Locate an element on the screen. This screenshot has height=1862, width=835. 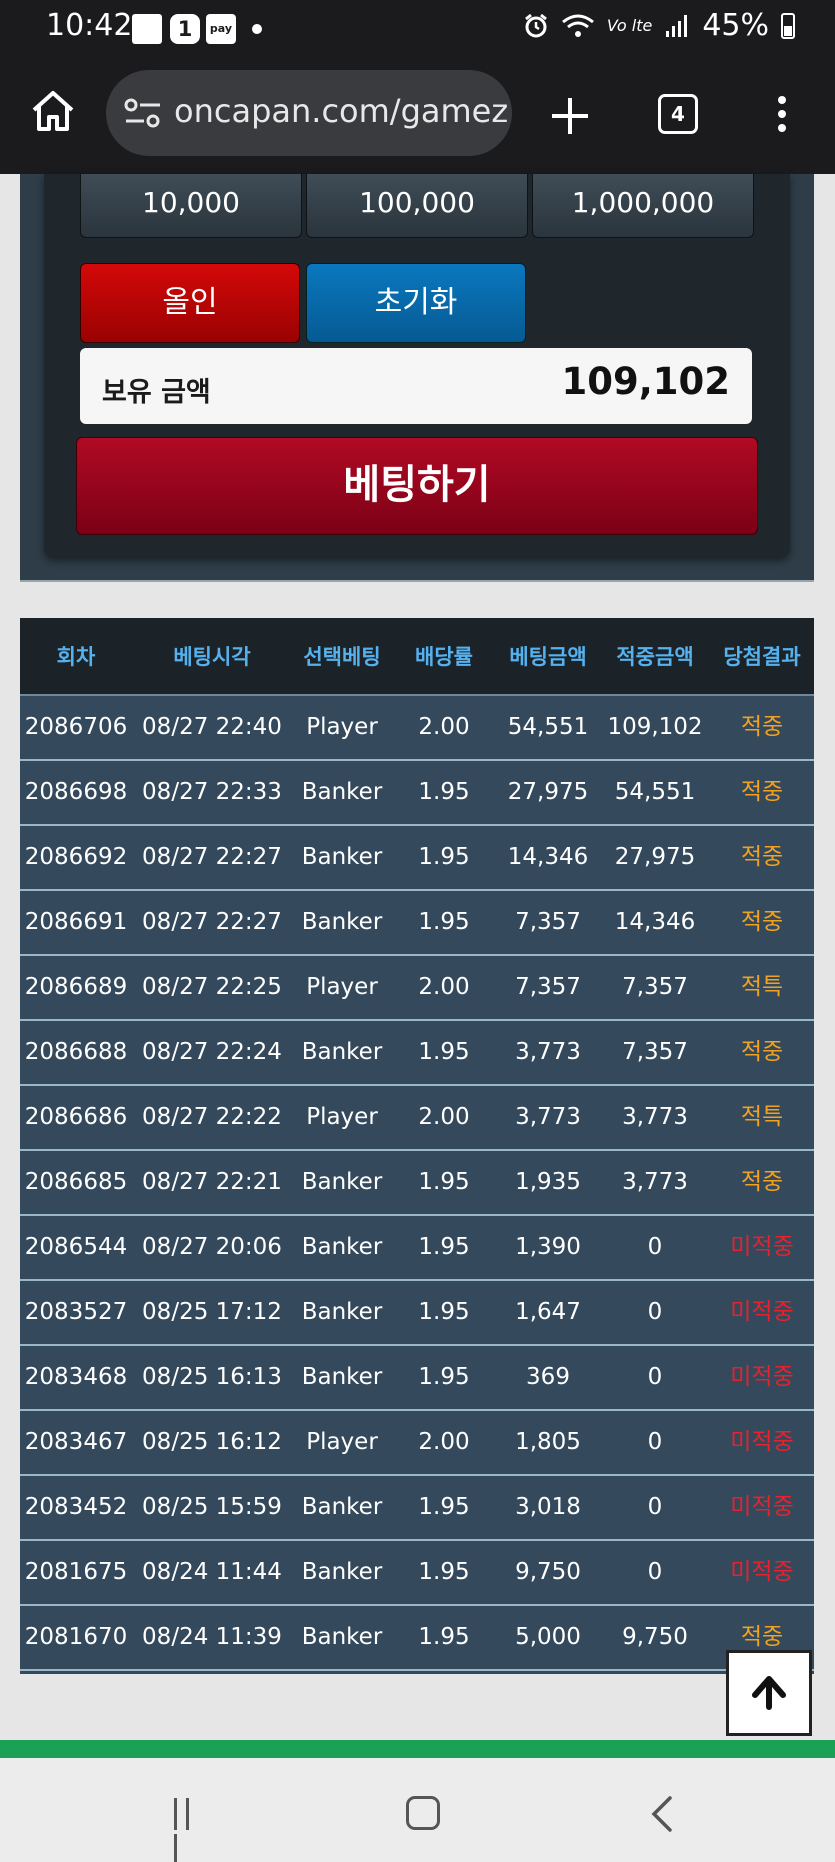
status-right-group: Vo lte 45% is located at coordinates (659, 25).